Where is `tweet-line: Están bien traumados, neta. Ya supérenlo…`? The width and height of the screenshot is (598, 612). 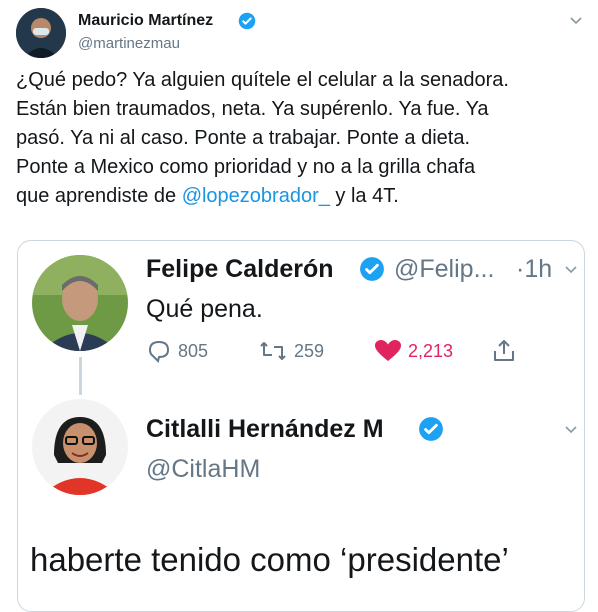 tweet-line: Están bien traumados, neta. Ya supérenlo… is located at coordinates (252, 109).